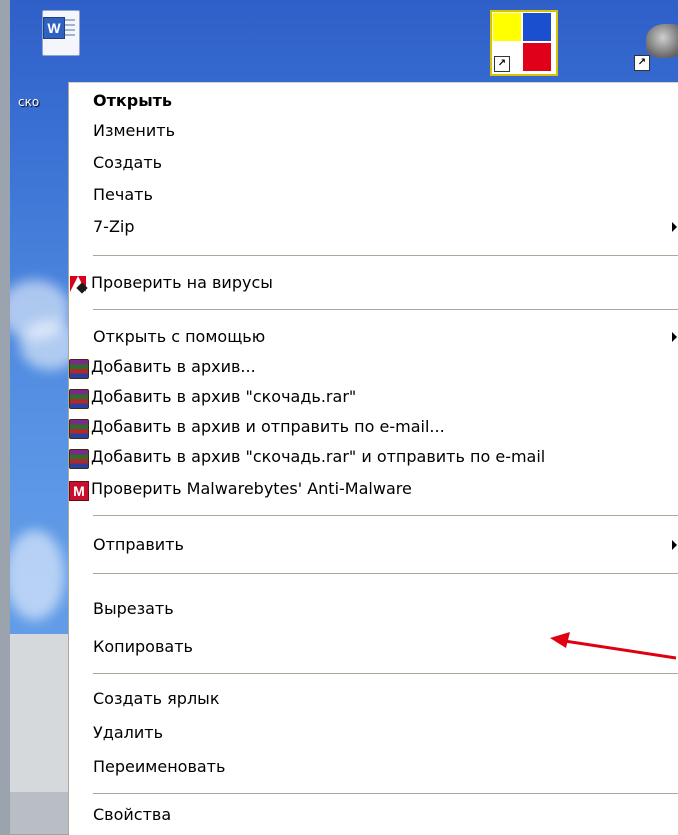  I want to click on menu-item-edit: Изменить, so click(373, 131).